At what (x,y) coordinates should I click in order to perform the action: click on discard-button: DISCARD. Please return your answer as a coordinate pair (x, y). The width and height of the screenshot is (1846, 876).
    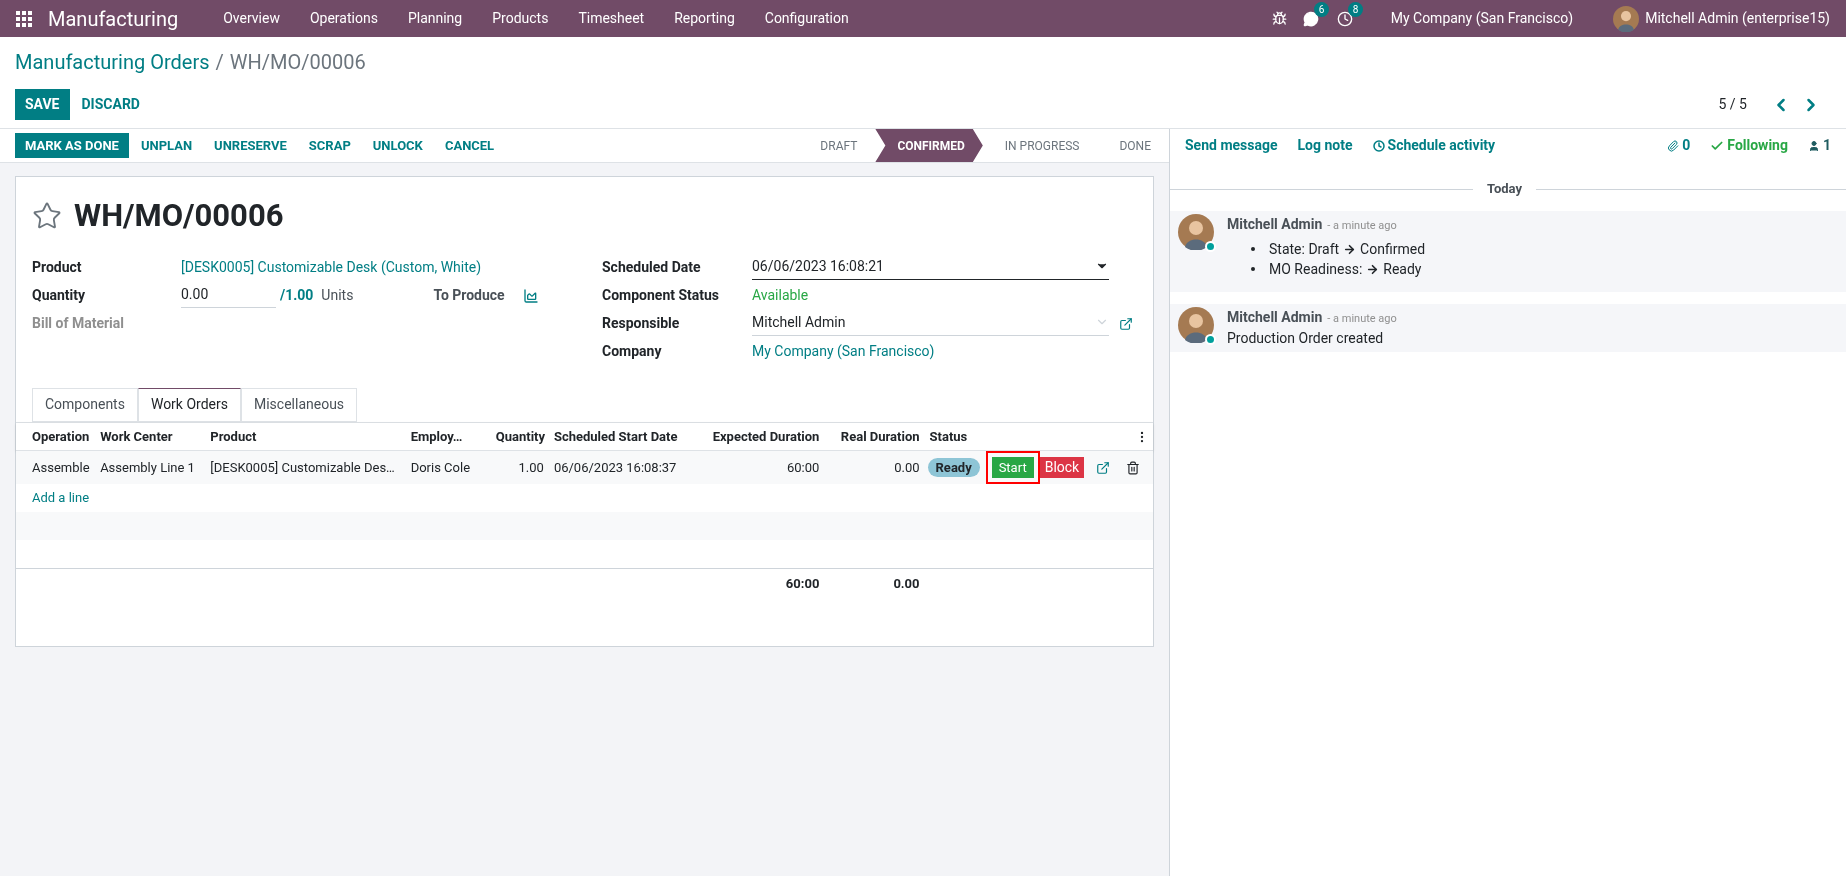
    Looking at the image, I should click on (110, 104).